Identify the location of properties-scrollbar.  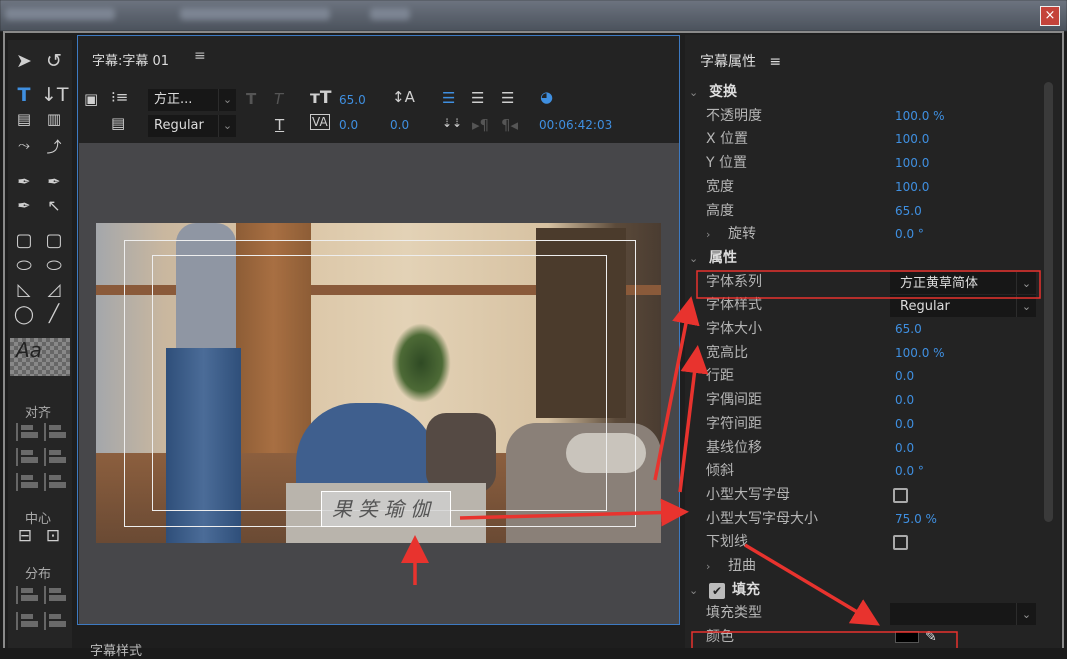
(1048, 302).